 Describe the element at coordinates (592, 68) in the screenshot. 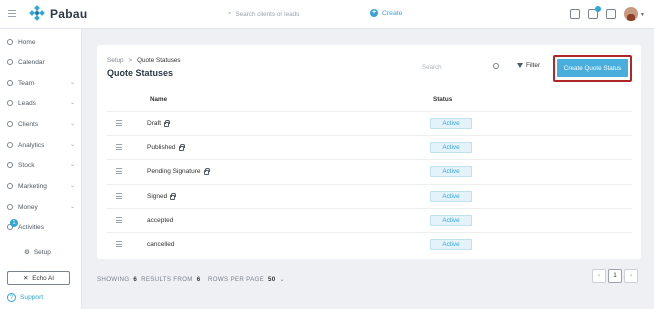

I see `create-quote-status-button: Create Quote Status` at that location.